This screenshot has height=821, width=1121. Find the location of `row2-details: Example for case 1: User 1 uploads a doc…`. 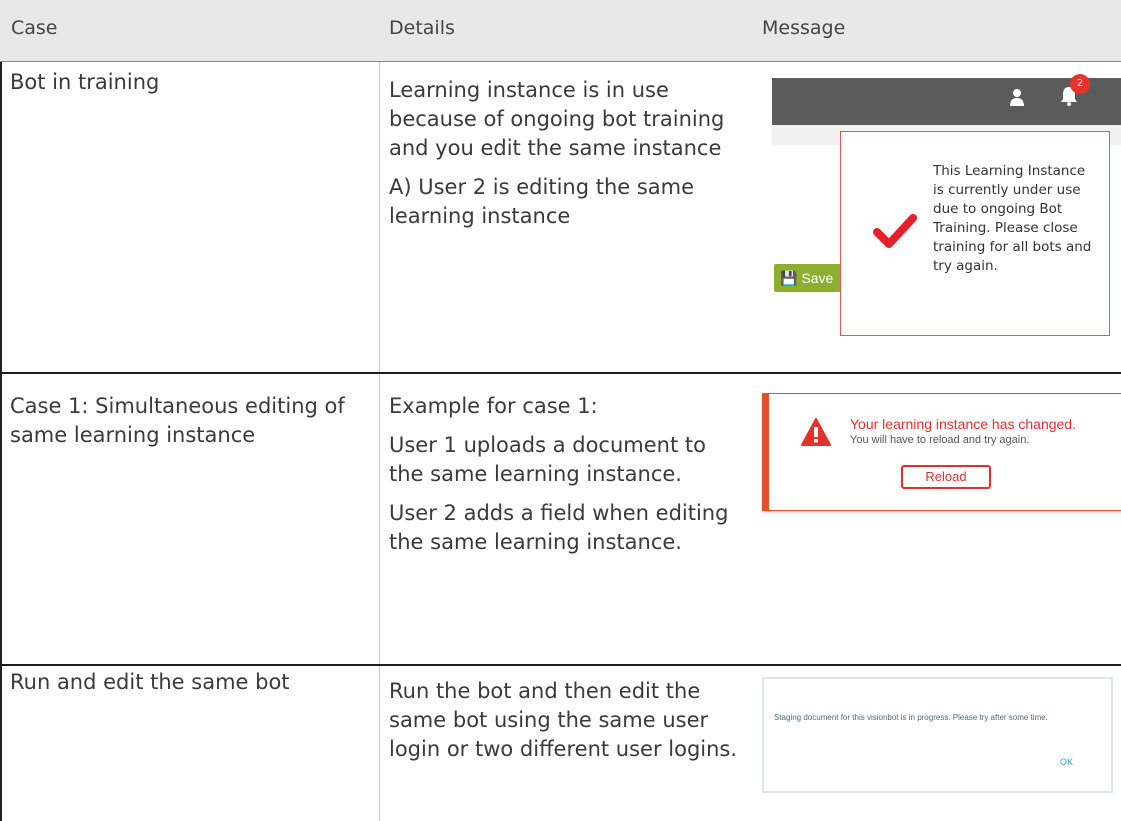

row2-details: Example for case 1: User 1 uploads a doc… is located at coordinates (567, 479).